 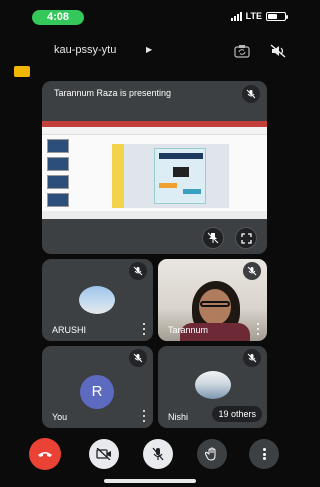 What do you see at coordinates (213, 238) in the screenshot?
I see `pin-off-icon` at bounding box center [213, 238].